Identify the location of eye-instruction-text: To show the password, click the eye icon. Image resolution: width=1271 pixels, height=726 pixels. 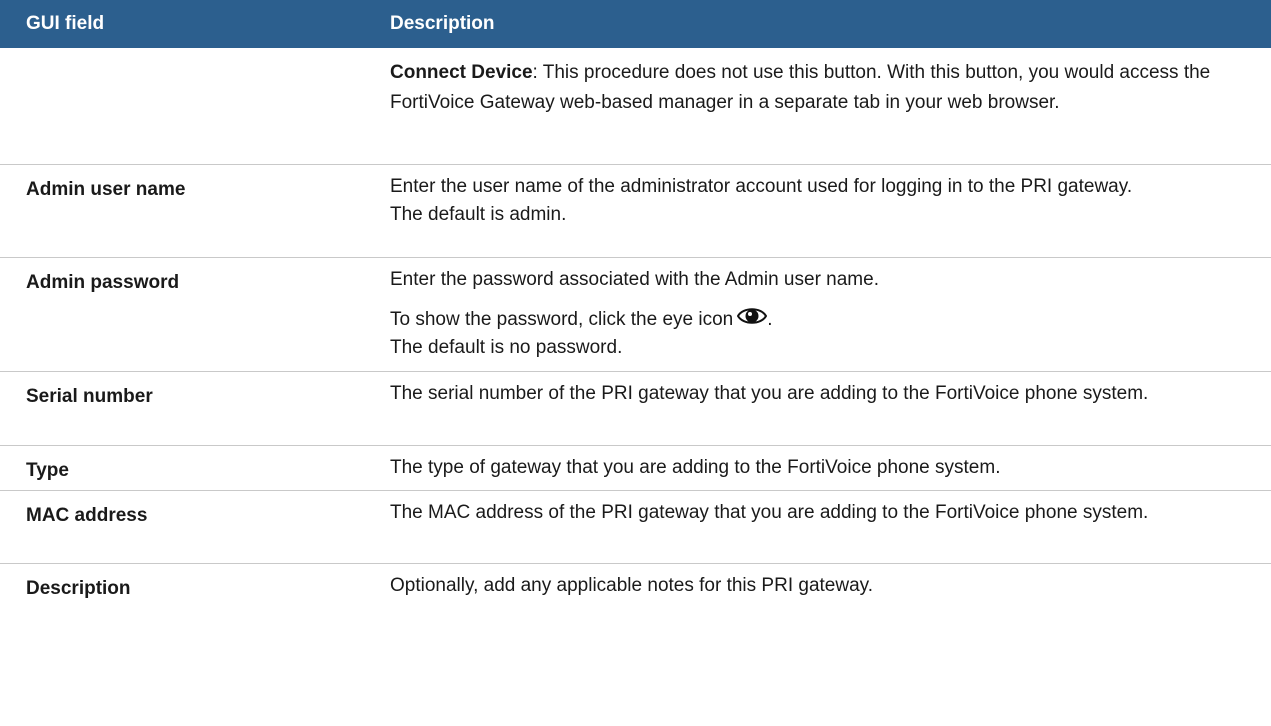
(562, 319).